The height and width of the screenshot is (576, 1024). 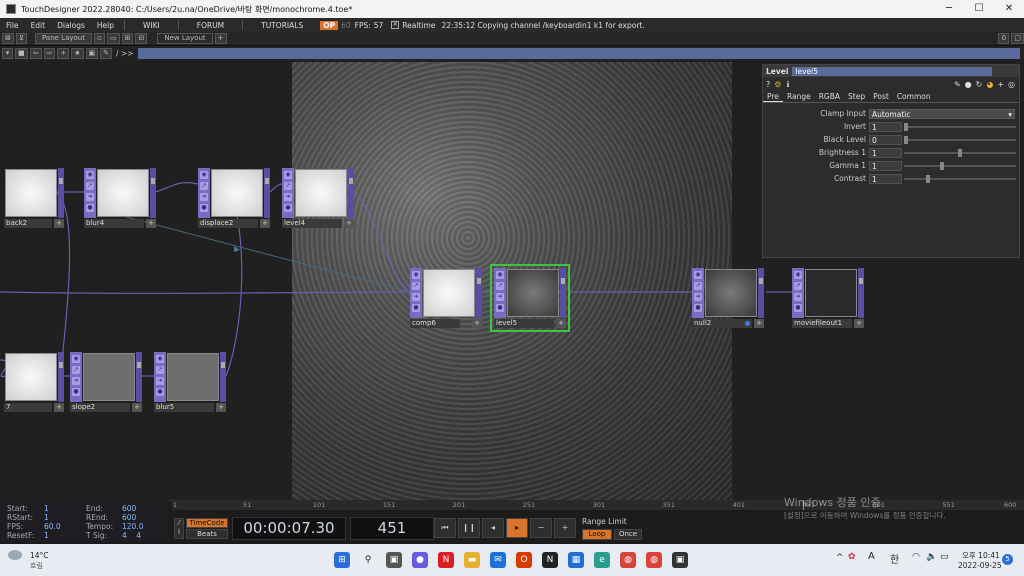 I want to click on tempo-value: 120.0, so click(x=132, y=526).